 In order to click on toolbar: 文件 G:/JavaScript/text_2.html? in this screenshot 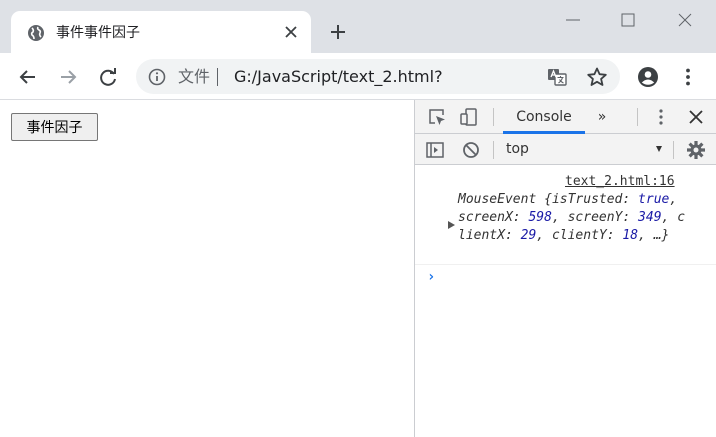, I will do `click(358, 76)`.